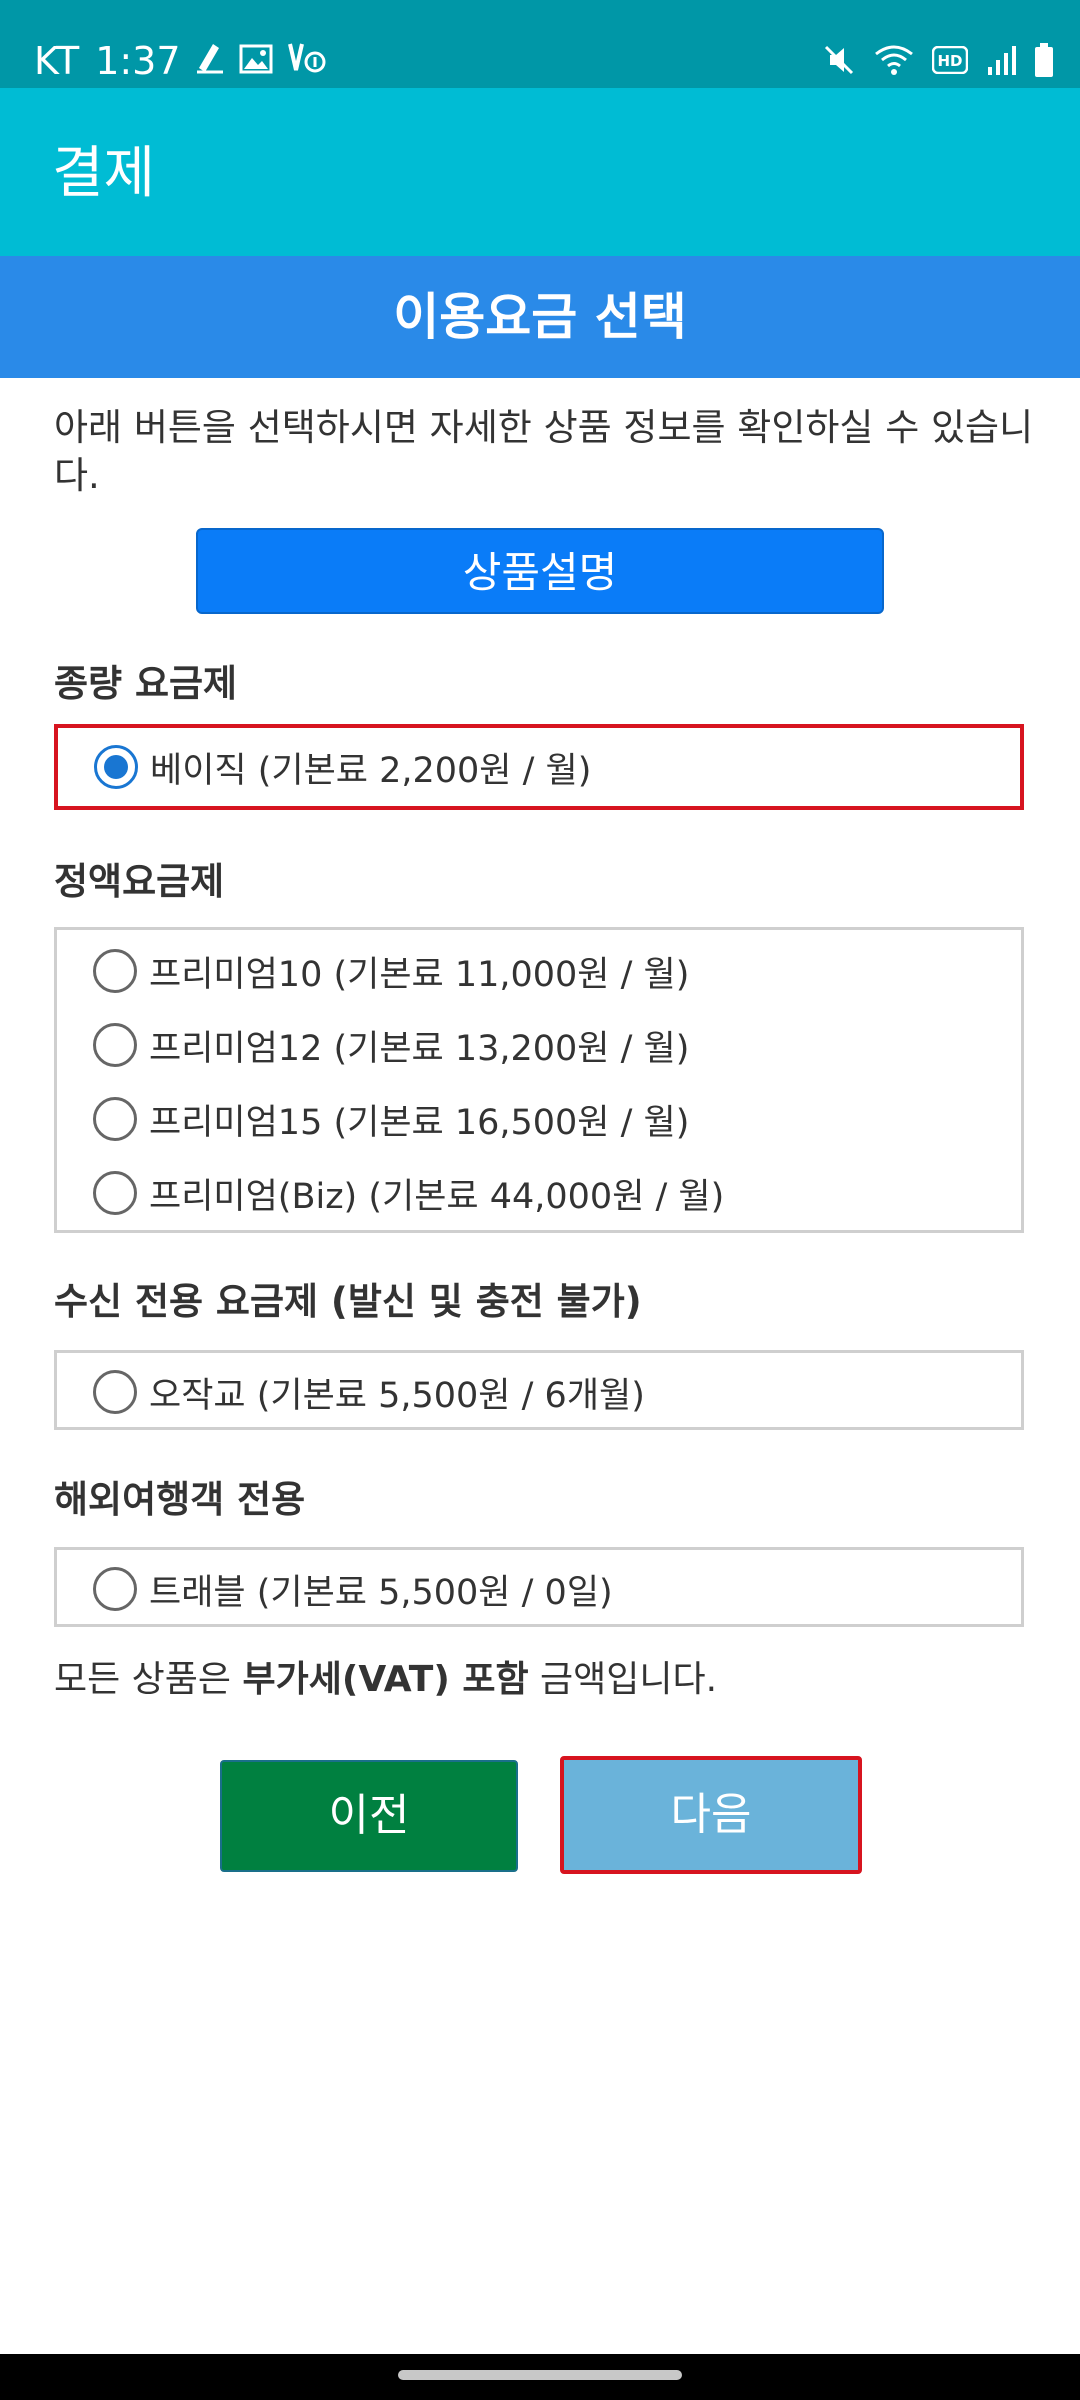  I want to click on plan-option-premium12: 프리미엄12 (기본료 13,200원 / 월), so click(539, 1045).